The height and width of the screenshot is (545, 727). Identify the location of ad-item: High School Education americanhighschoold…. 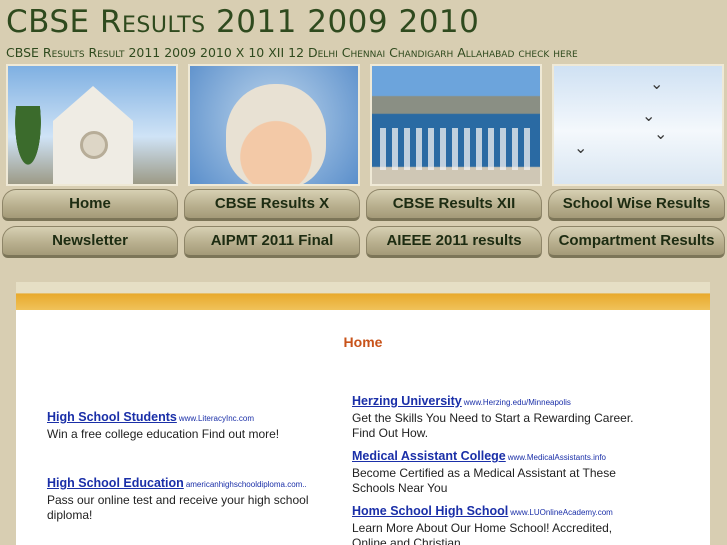
(184, 498).